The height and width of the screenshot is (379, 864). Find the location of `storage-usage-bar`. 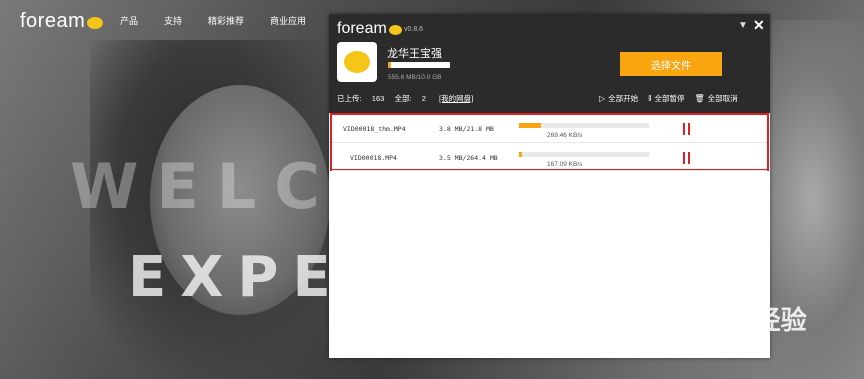

storage-usage-bar is located at coordinates (419, 65).